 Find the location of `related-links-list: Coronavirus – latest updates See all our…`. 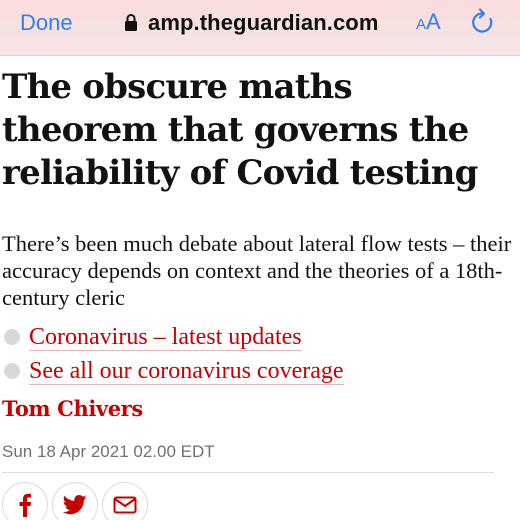

related-links-list: Coronavirus – latest updates See all our… is located at coordinates (260, 354).